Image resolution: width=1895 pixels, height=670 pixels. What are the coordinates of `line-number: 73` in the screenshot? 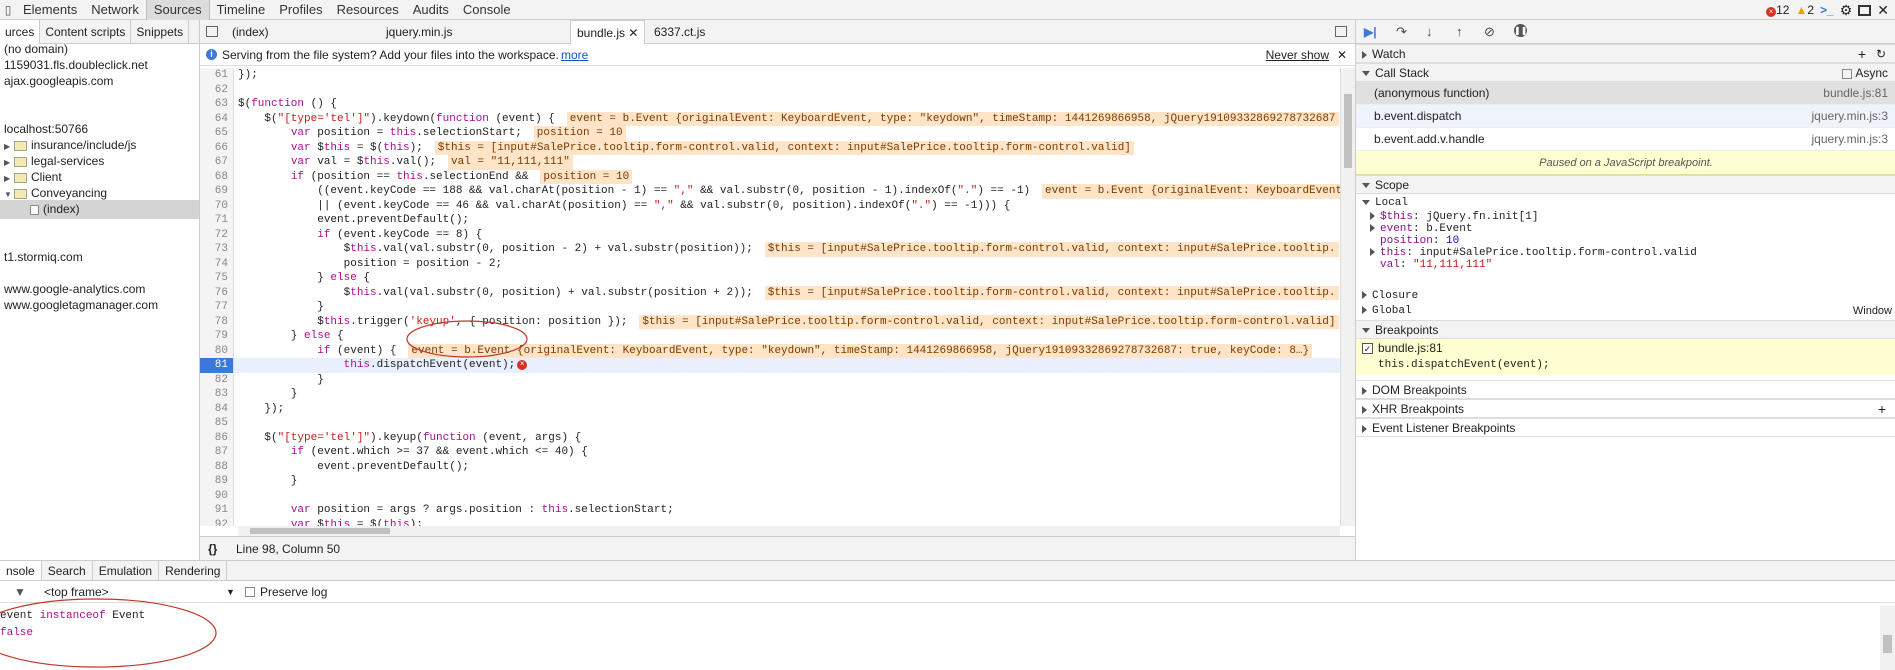 It's located at (217, 249).